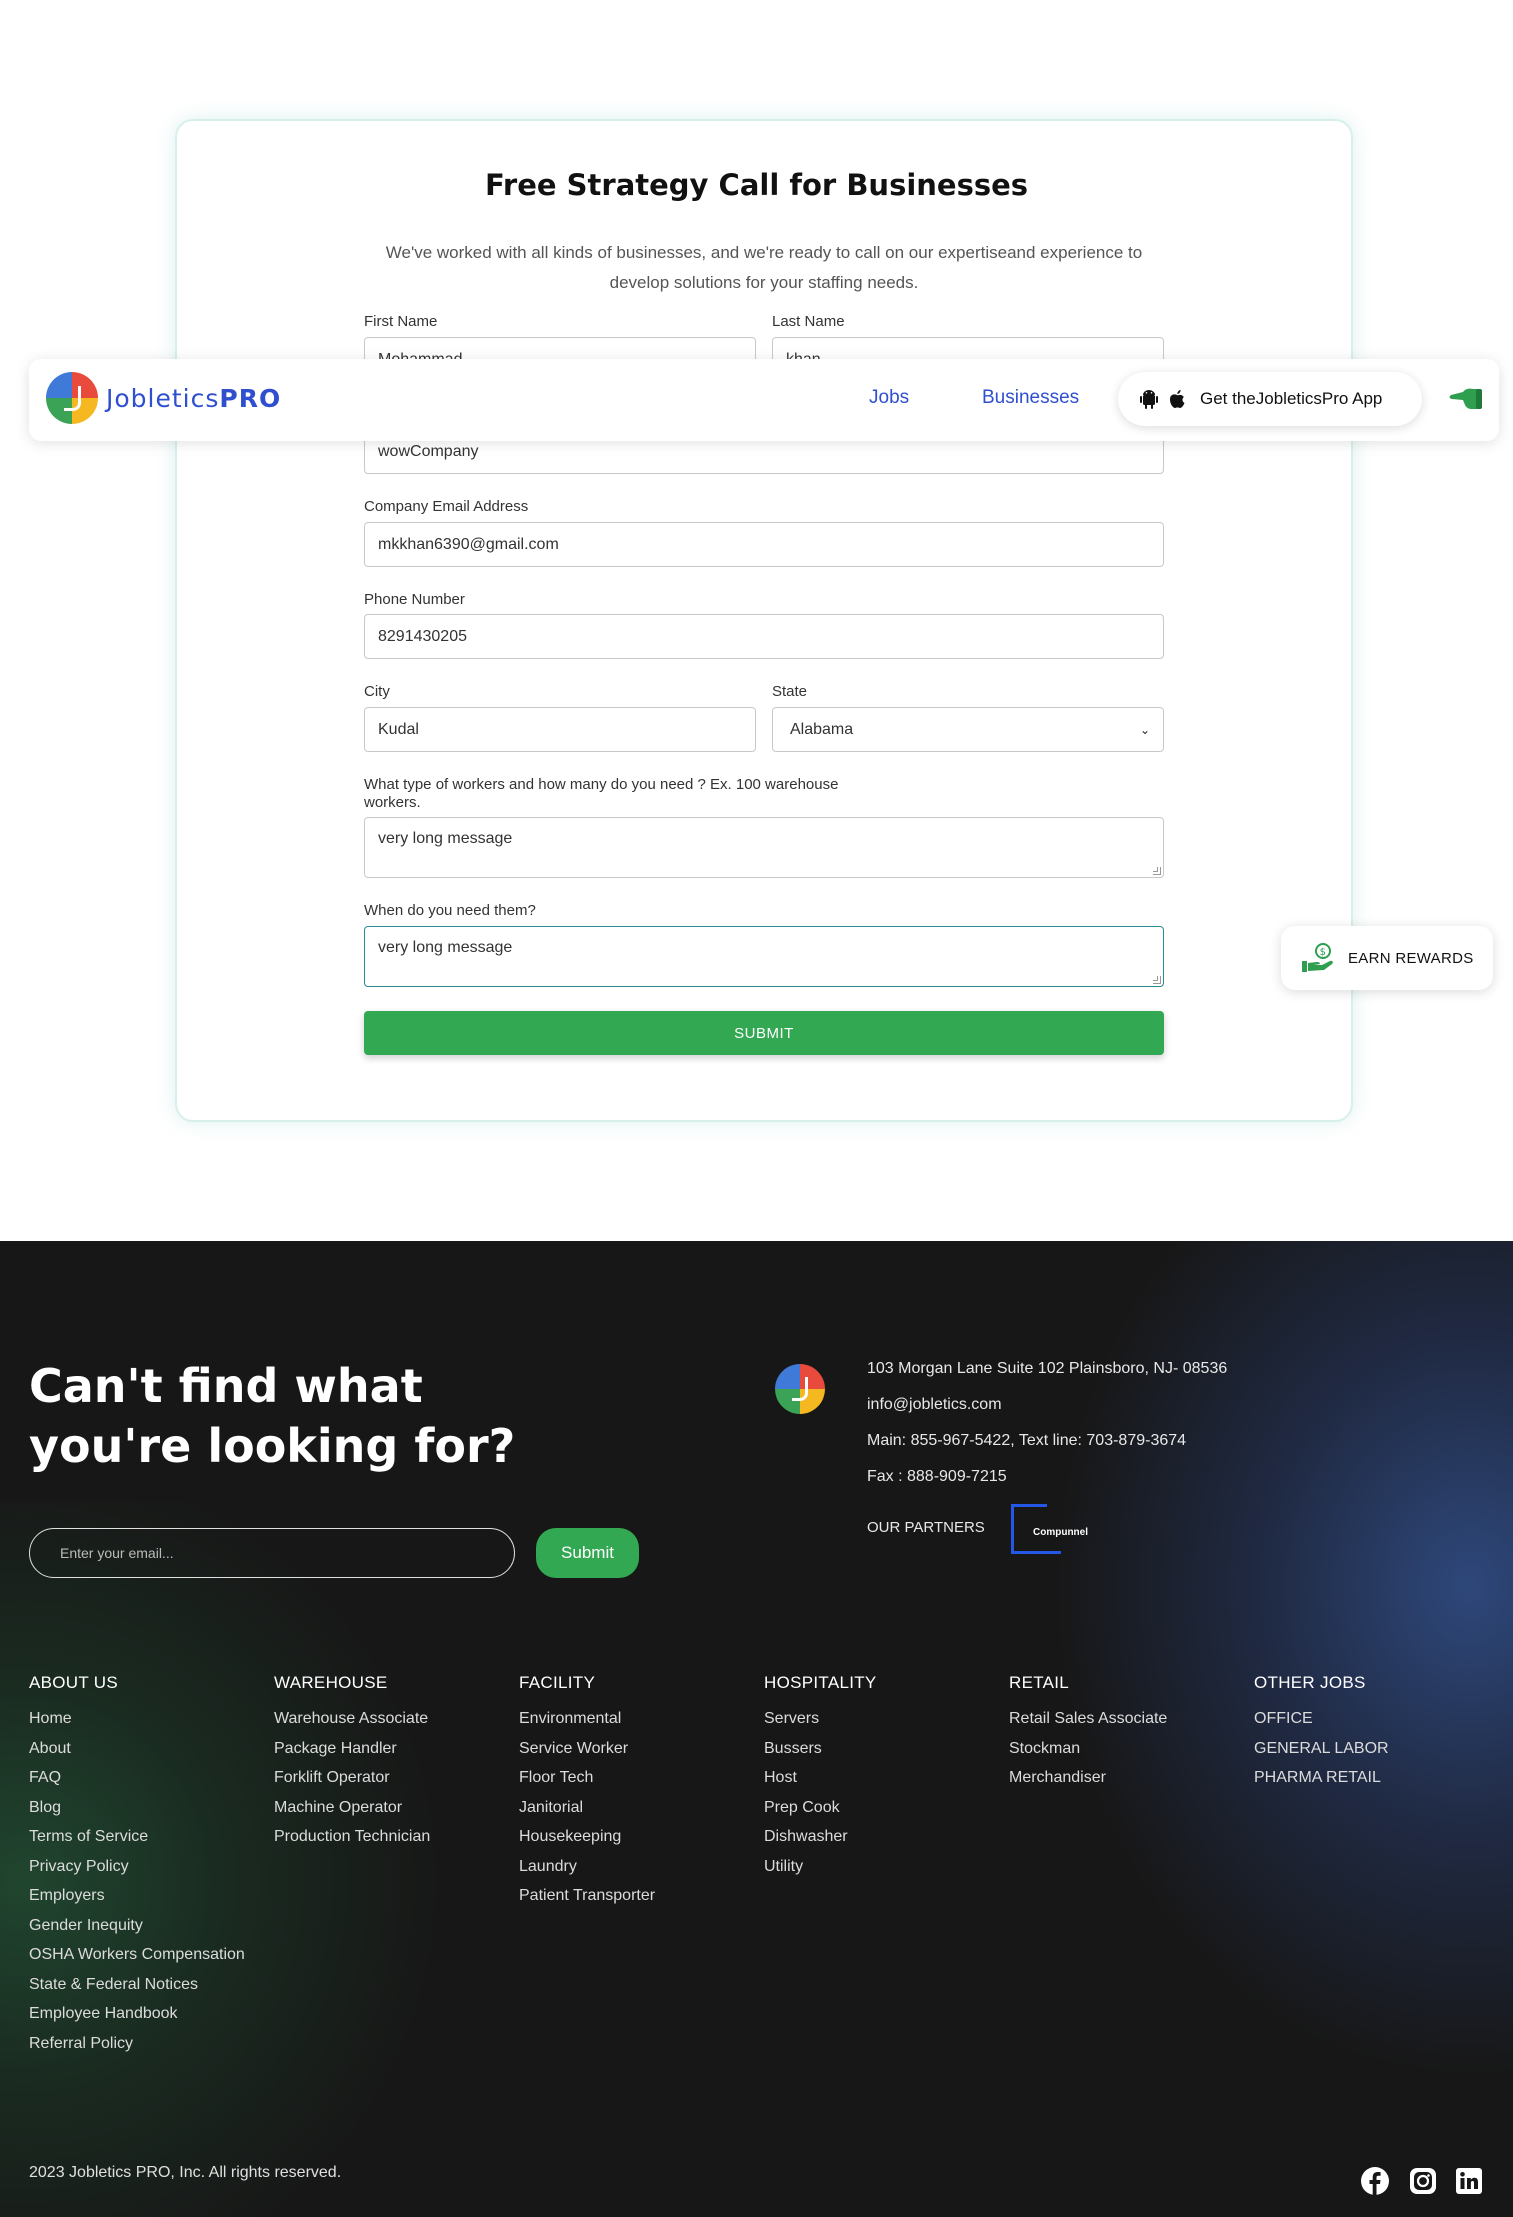 The image size is (1513, 2217). I want to click on logo-text: Jobletics, so click(163, 398).